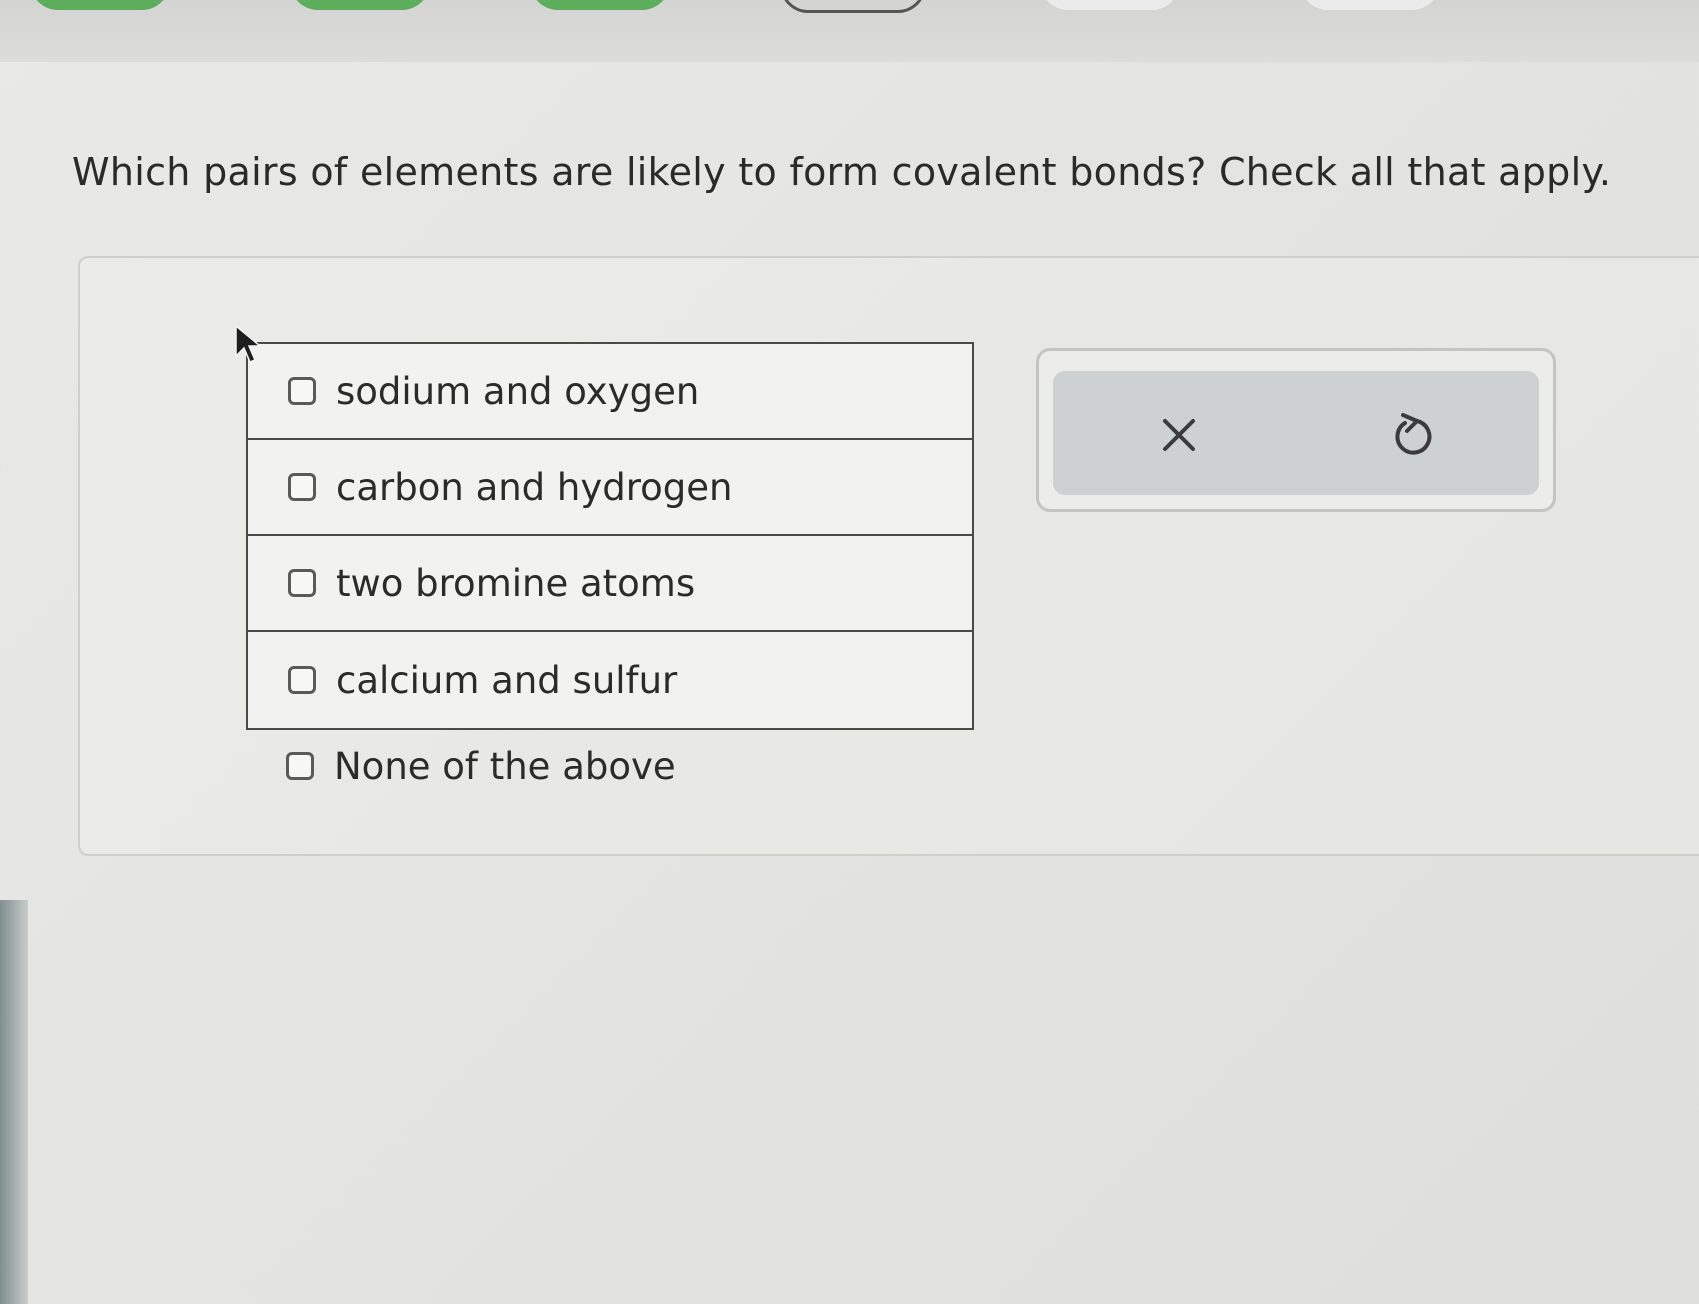 The height and width of the screenshot is (1304, 1699). I want to click on option-row: carbon and hydrogen, so click(610, 488).